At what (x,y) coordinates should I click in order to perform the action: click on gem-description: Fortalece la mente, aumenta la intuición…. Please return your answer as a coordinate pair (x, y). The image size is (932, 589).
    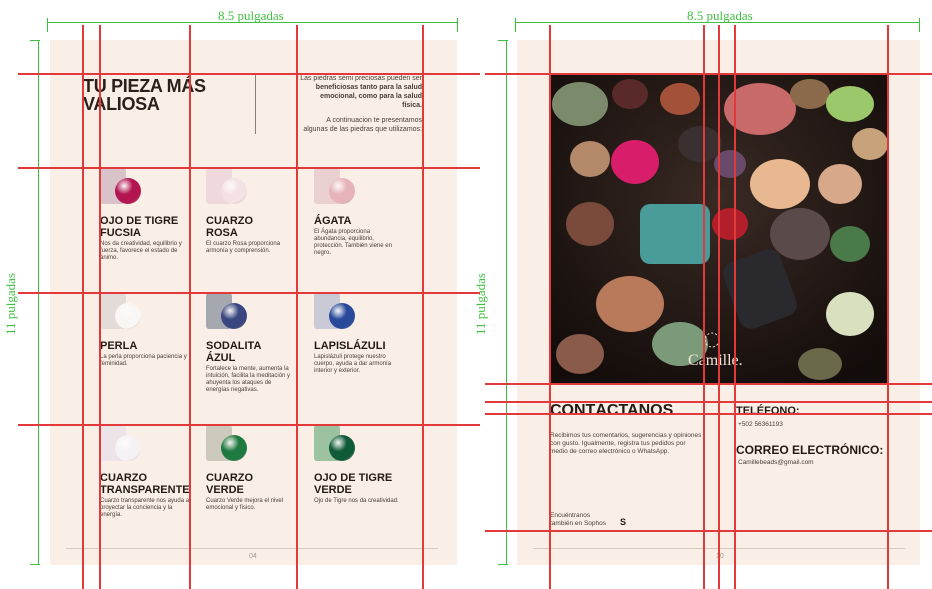
    Looking at the image, I should click on (248, 379).